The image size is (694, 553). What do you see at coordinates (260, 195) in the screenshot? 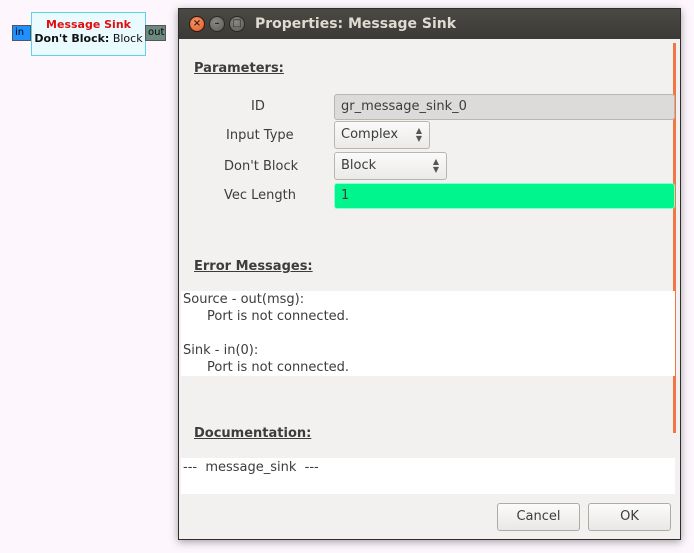
I see `vec-length-label: Vec Length` at bounding box center [260, 195].